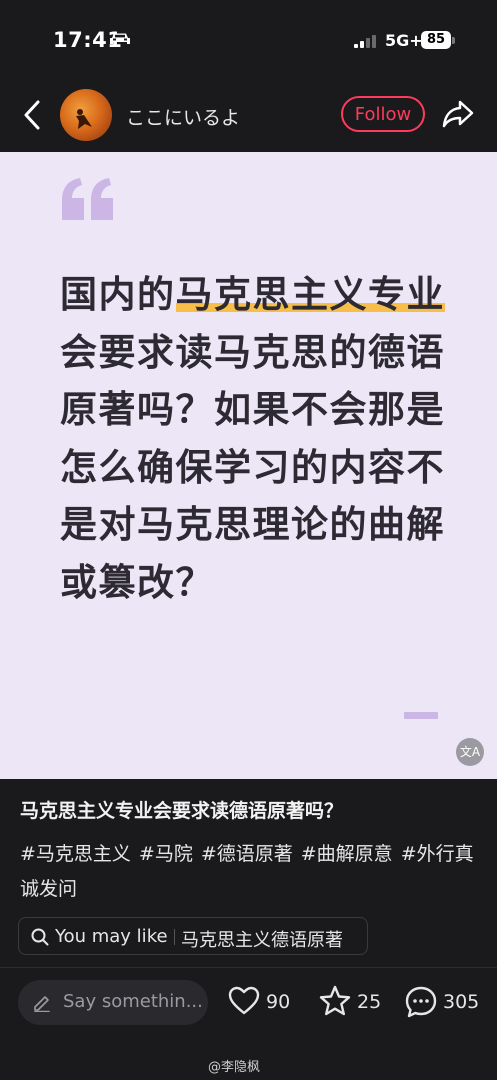  What do you see at coordinates (183, 116) in the screenshot?
I see `username: ここにいるよ` at bounding box center [183, 116].